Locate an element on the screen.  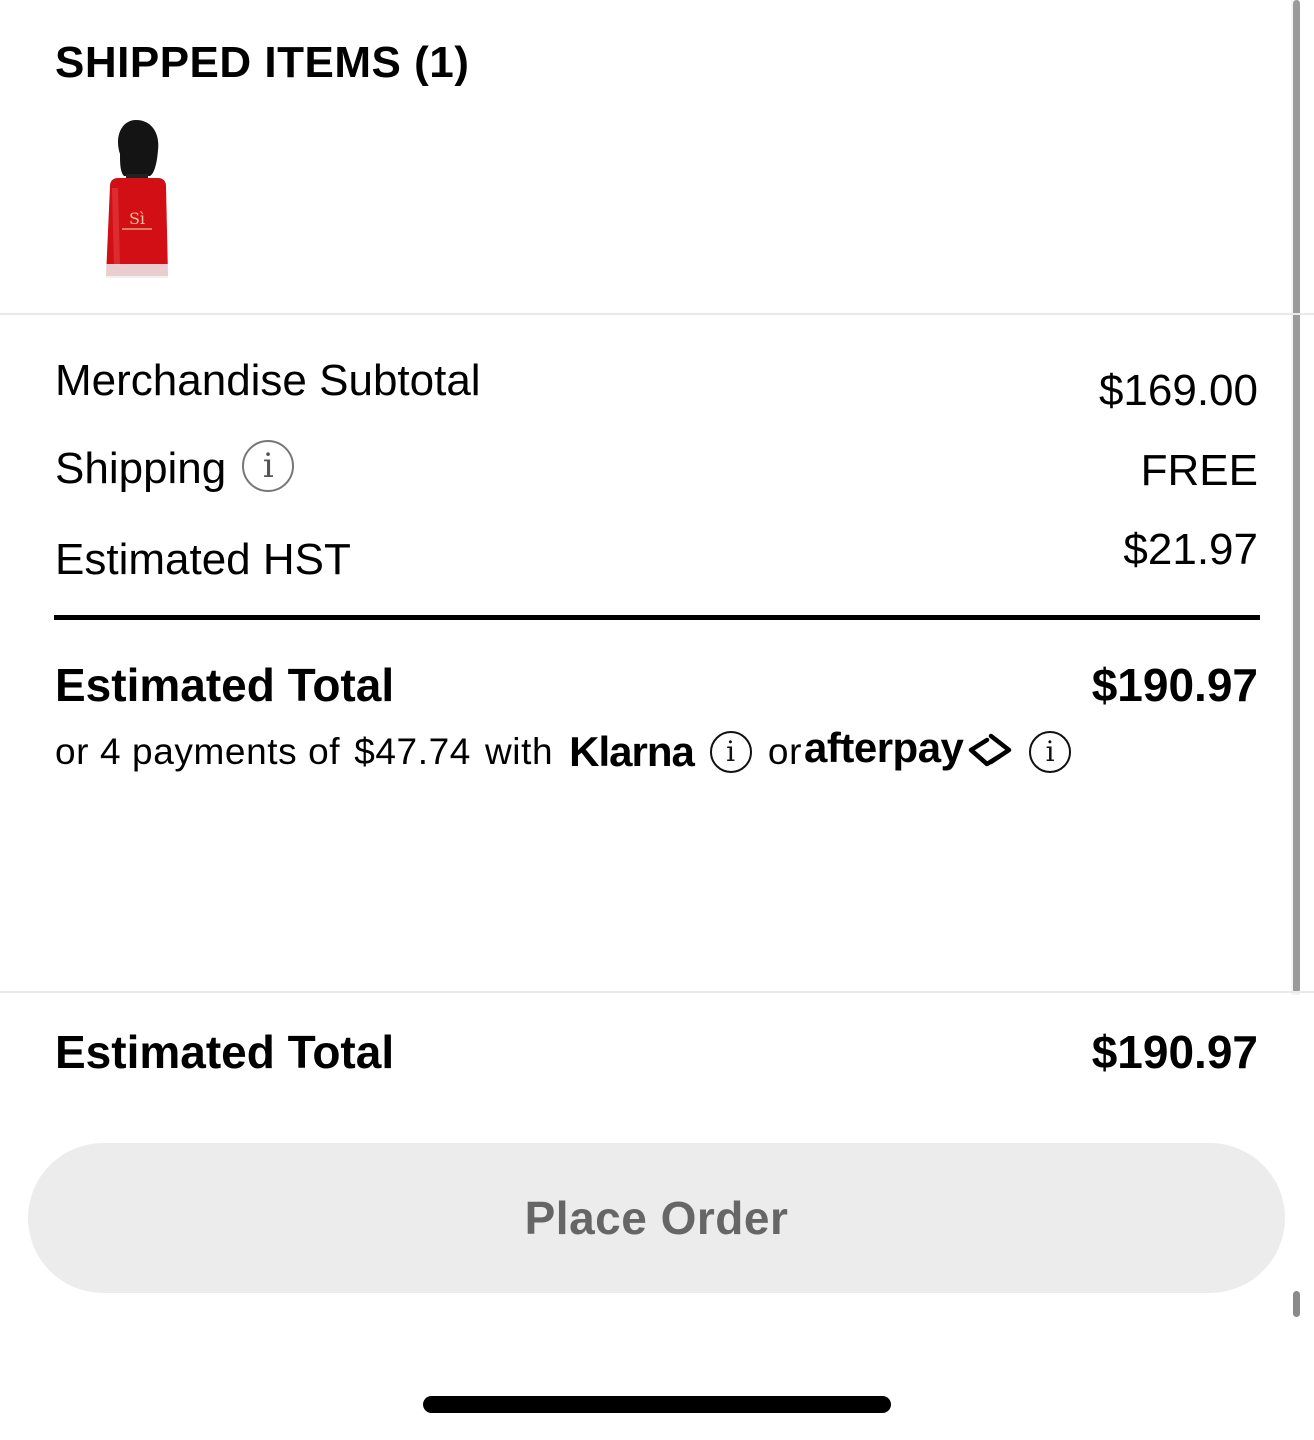
product-thumbnail: Sì is located at coordinates (137, 201).